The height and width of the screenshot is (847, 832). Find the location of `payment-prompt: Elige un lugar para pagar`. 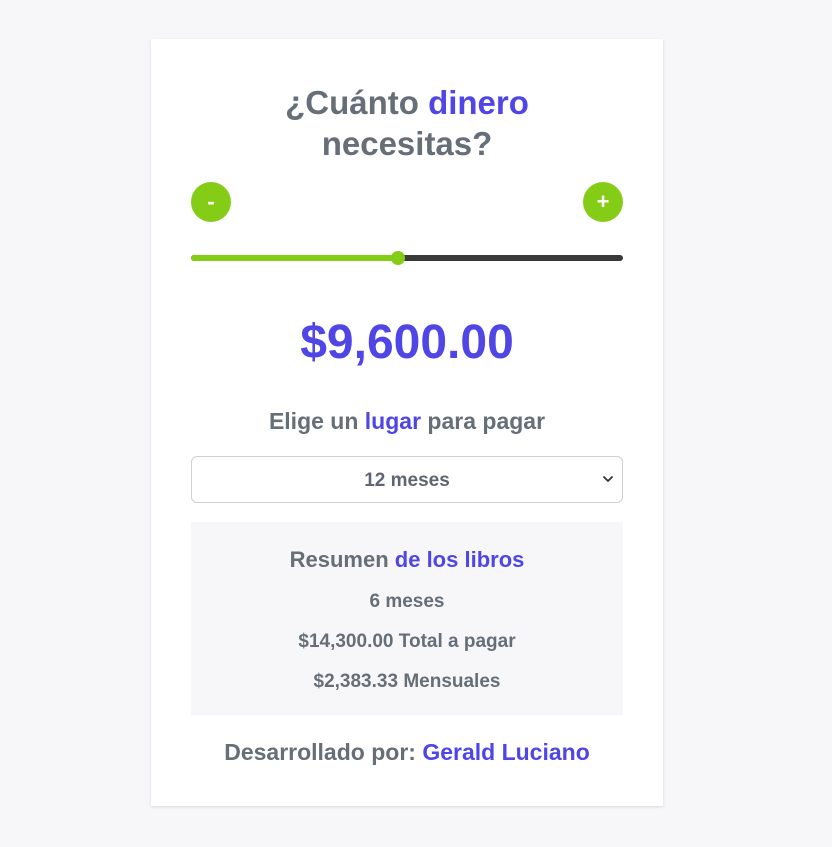

payment-prompt: Elige un lugar para pagar is located at coordinates (407, 421).